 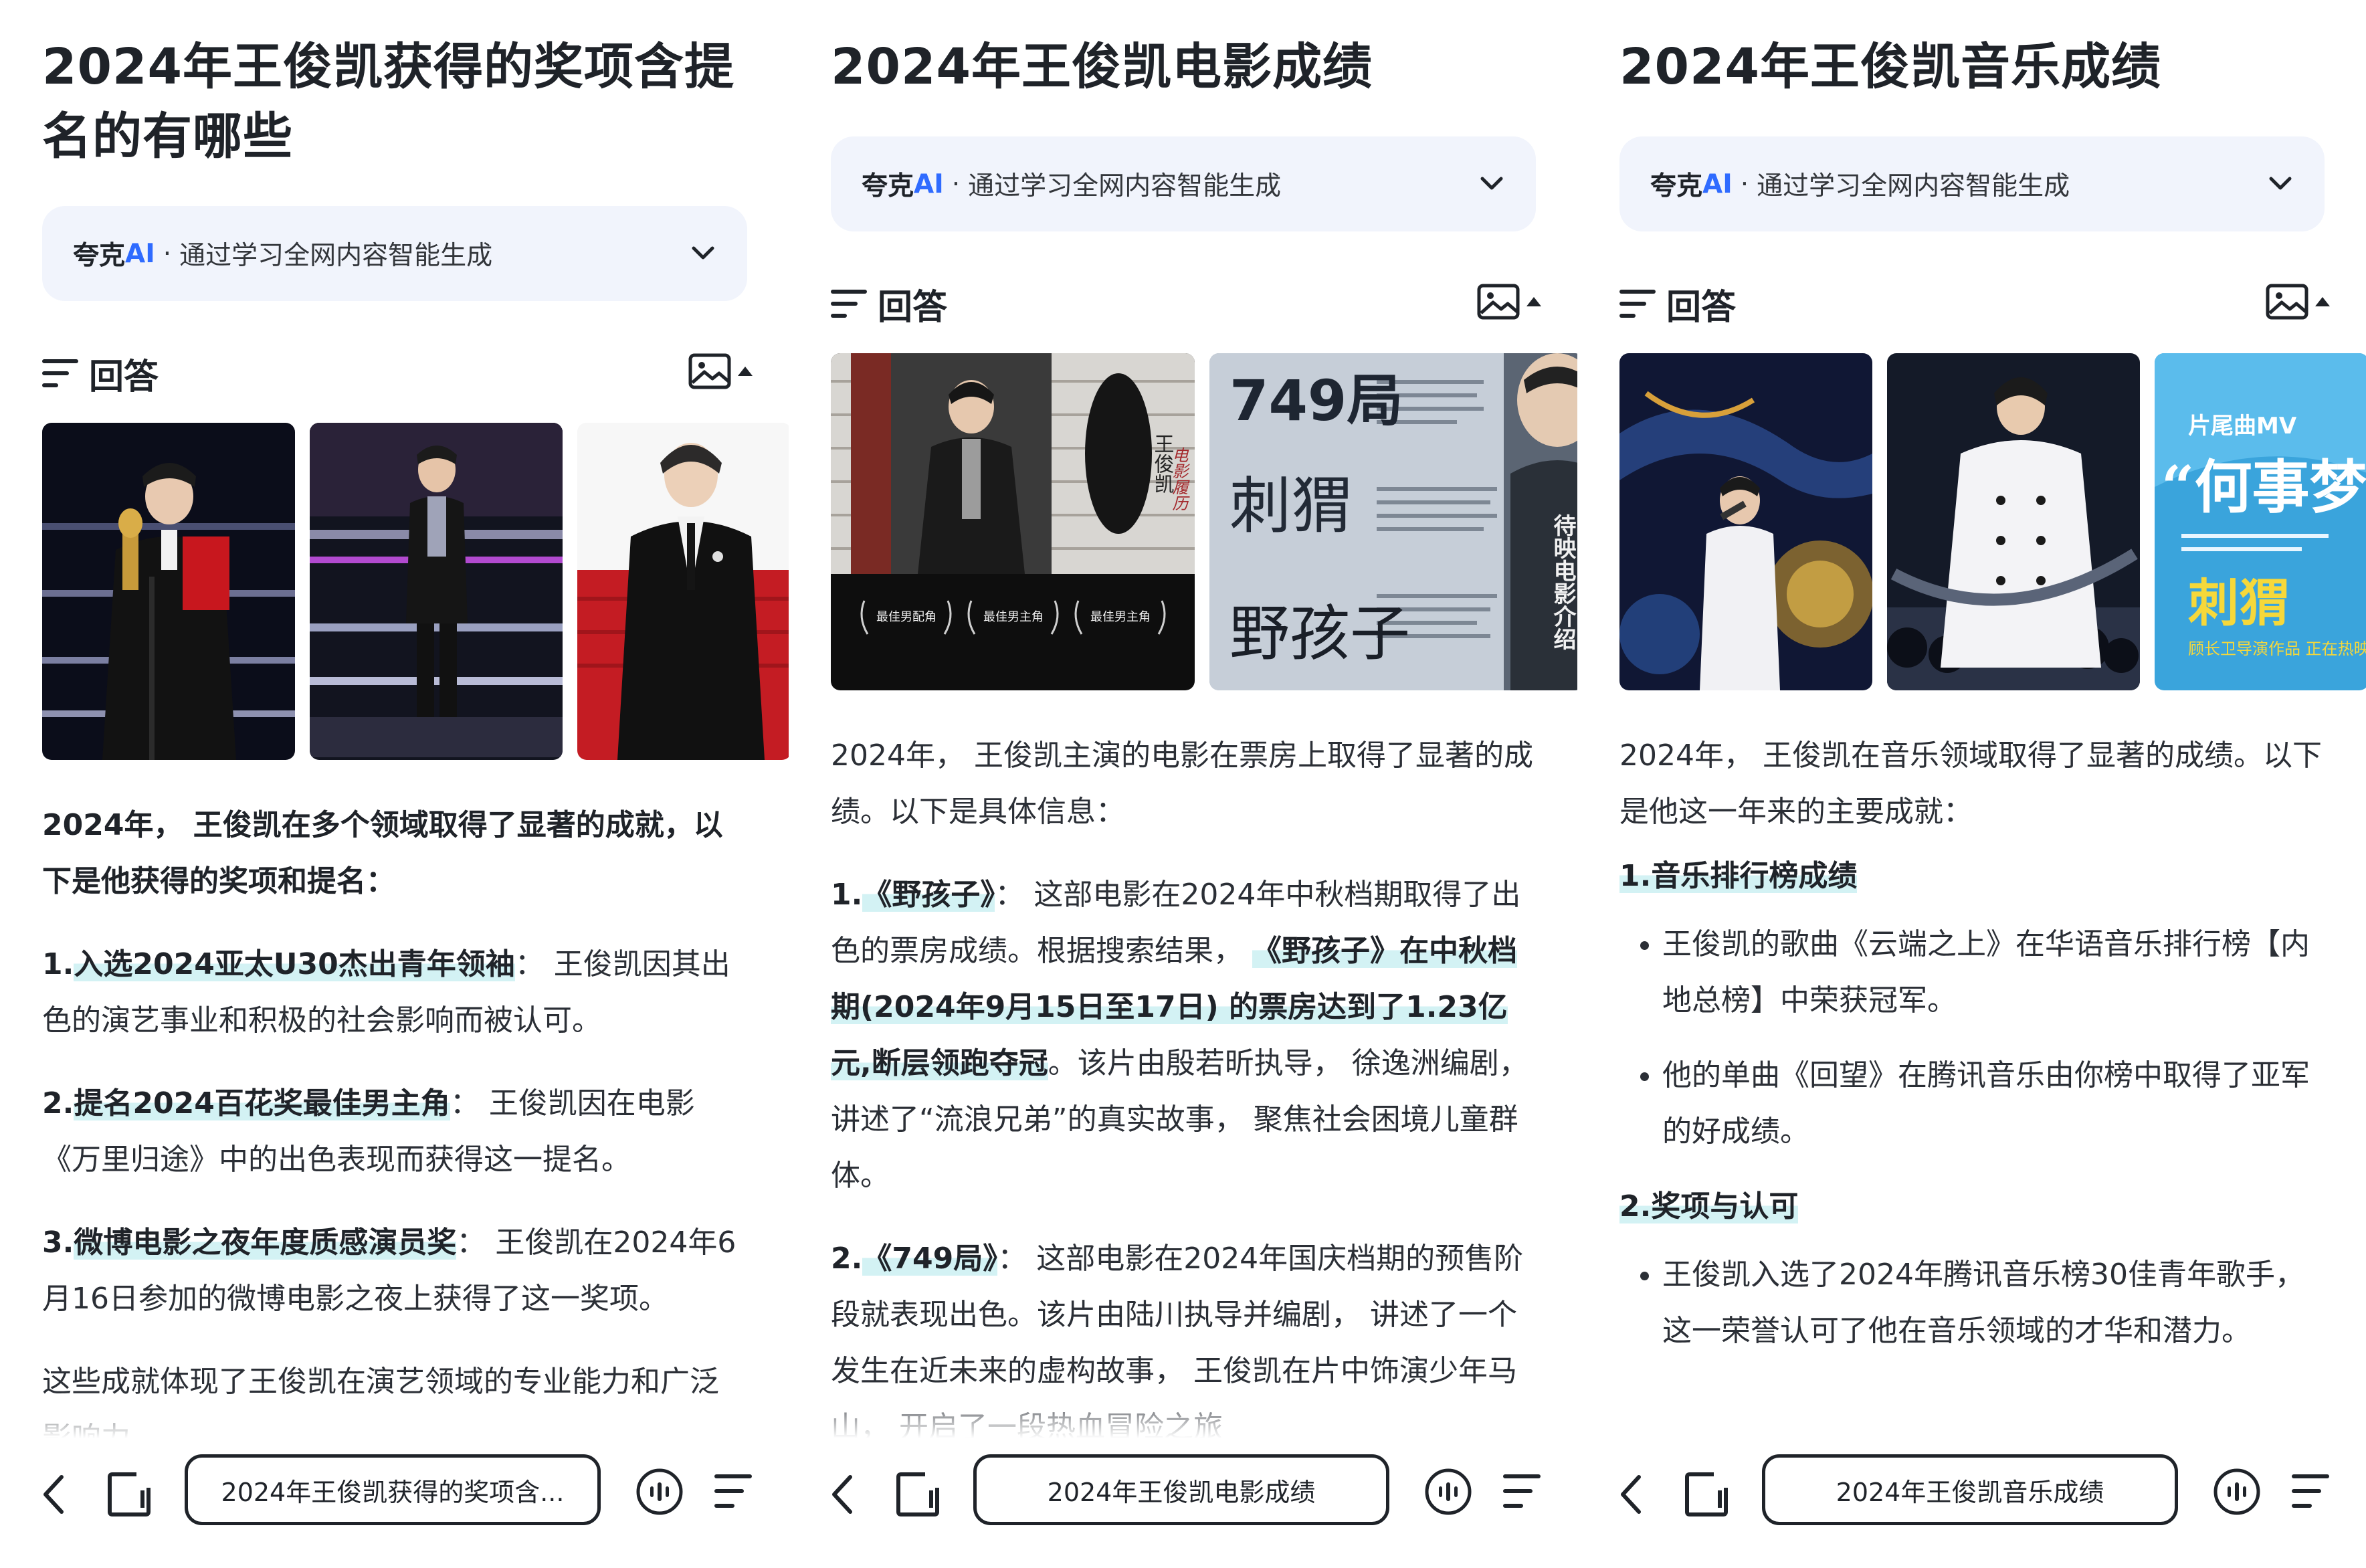 I want to click on bottom-bar: 2024年王俊凯电影成绩, so click(x=1183, y=1503).